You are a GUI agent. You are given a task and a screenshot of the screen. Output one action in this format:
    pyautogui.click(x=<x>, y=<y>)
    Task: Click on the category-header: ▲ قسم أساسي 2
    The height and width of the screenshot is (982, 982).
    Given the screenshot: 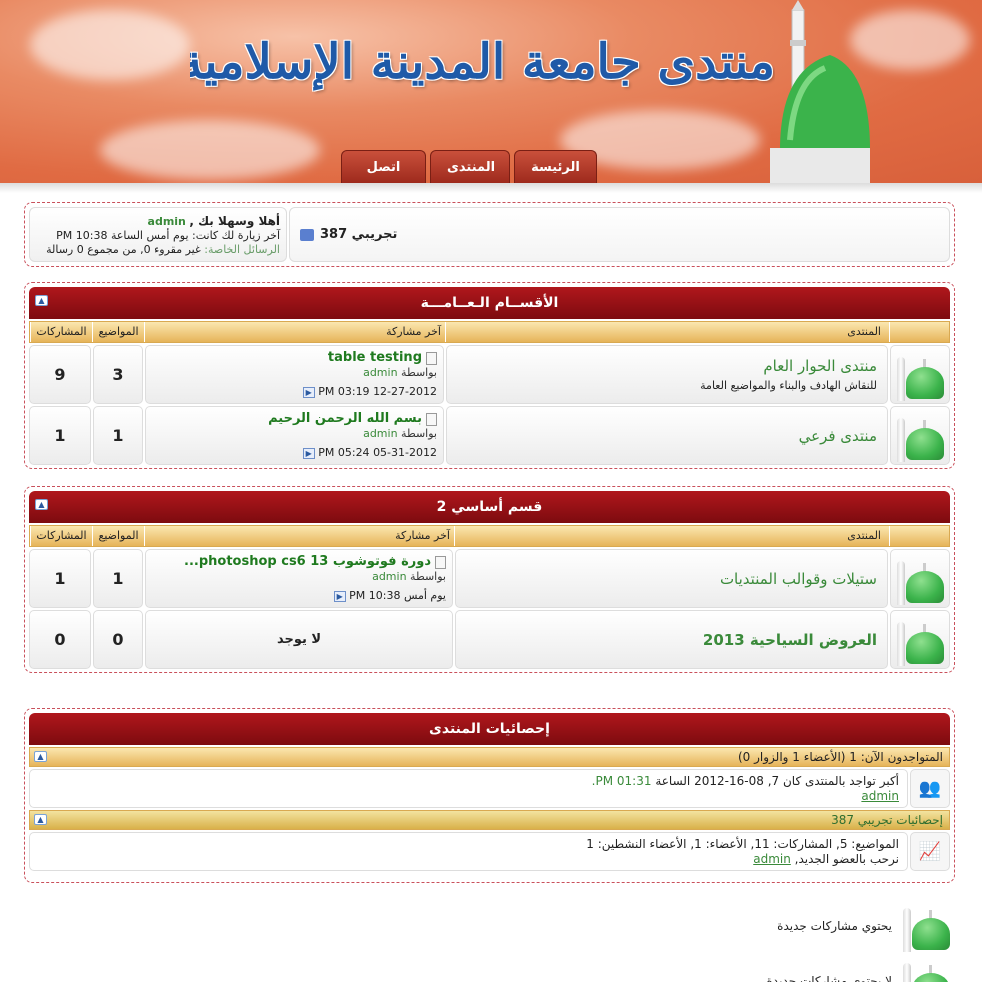 What is the action you would take?
    pyautogui.click(x=489, y=507)
    